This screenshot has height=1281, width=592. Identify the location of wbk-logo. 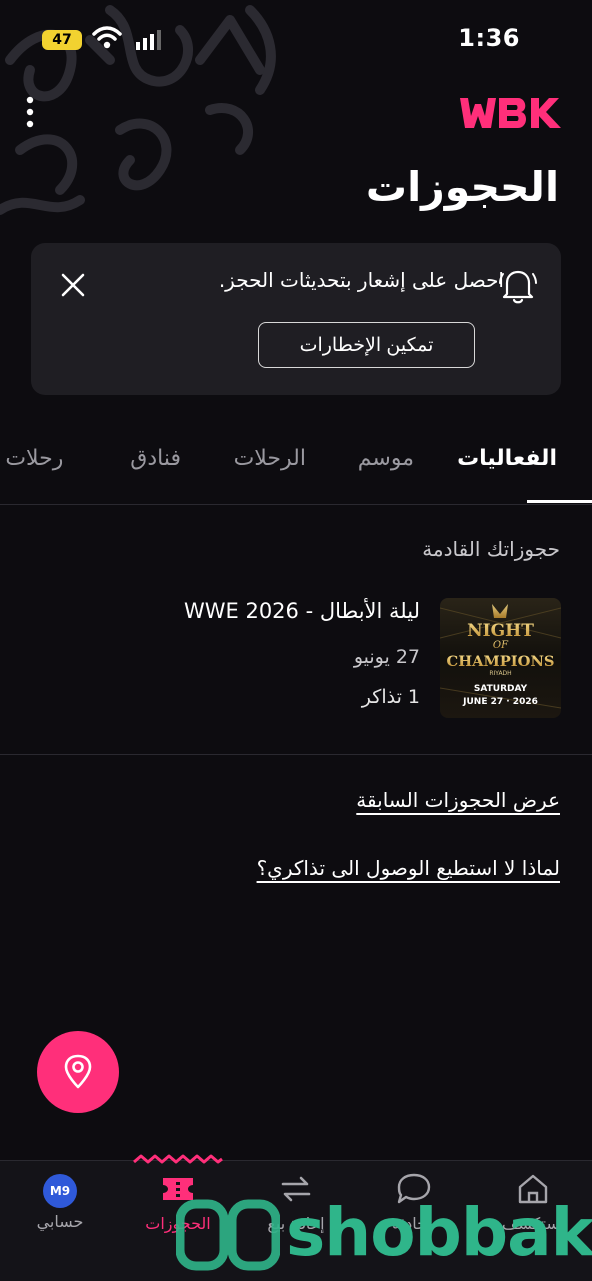
(510, 113).